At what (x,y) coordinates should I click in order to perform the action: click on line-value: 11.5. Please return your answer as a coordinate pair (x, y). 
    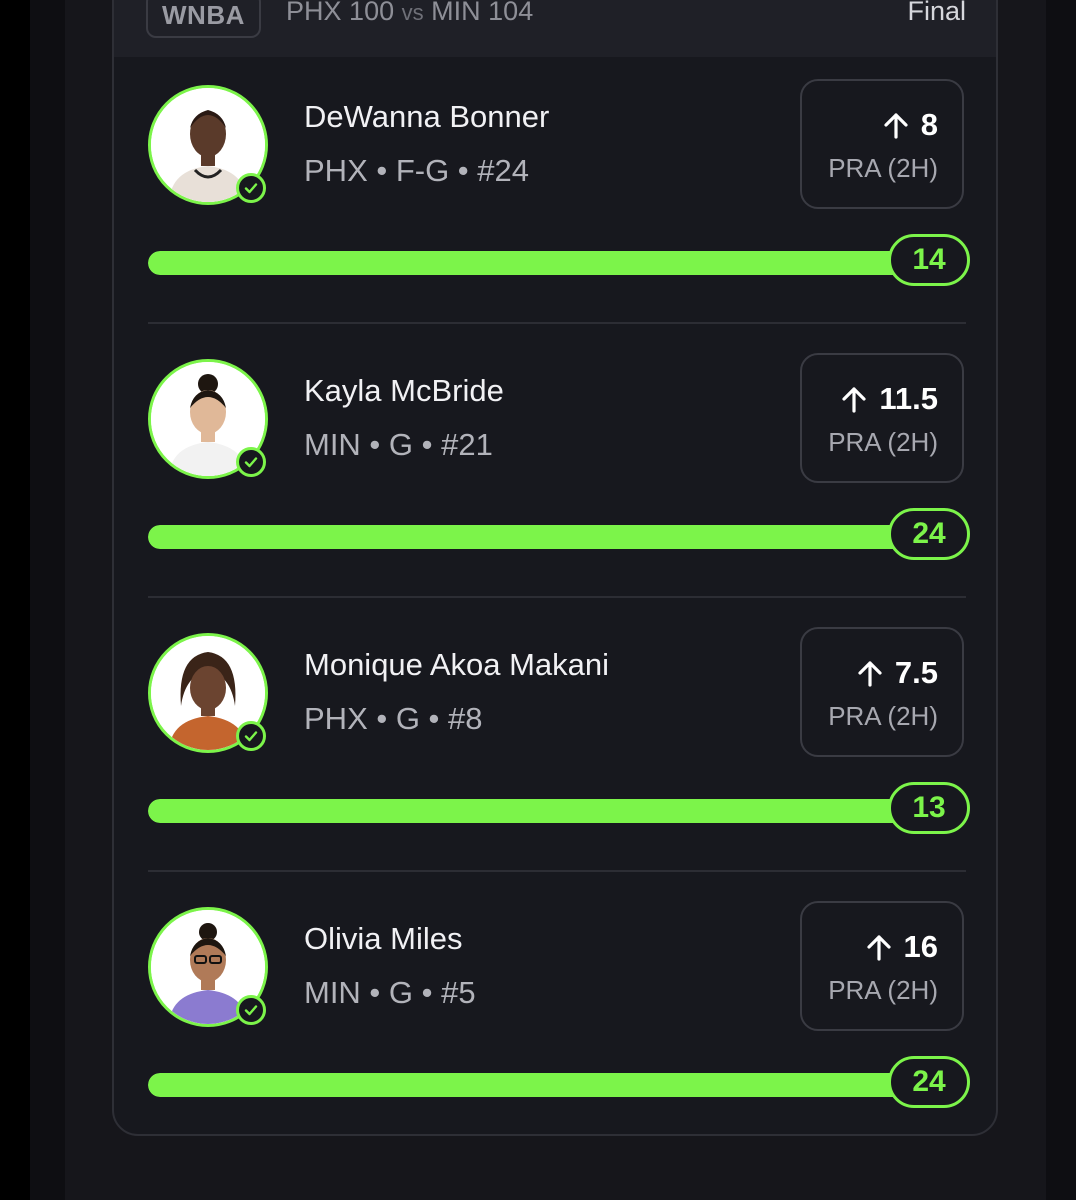
    Looking at the image, I should click on (908, 398).